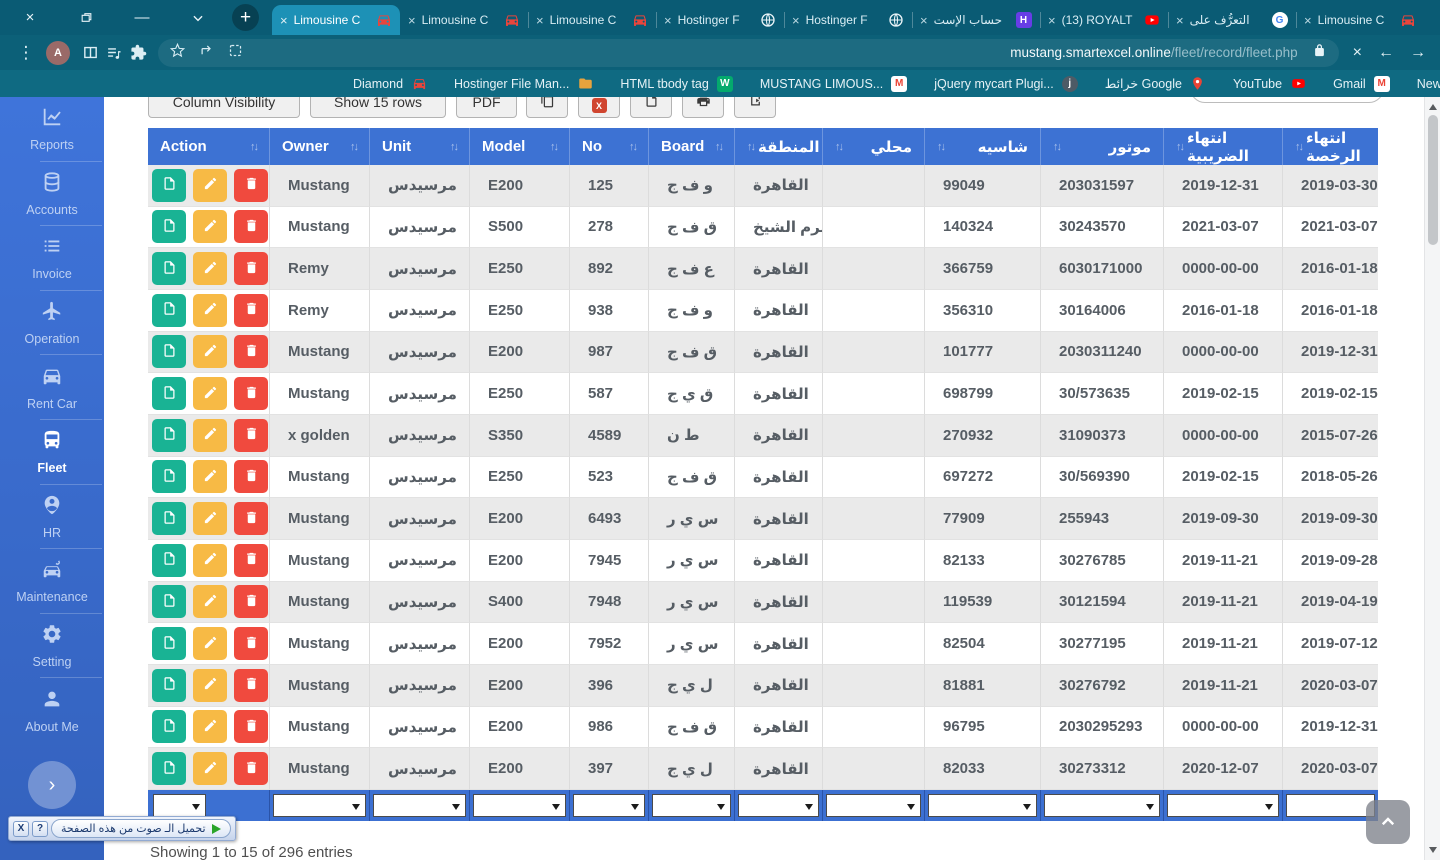 This screenshot has height=860, width=1440. Describe the element at coordinates (1155, 84) in the screenshot. I see `bookmark-item: خرائط Google` at that location.